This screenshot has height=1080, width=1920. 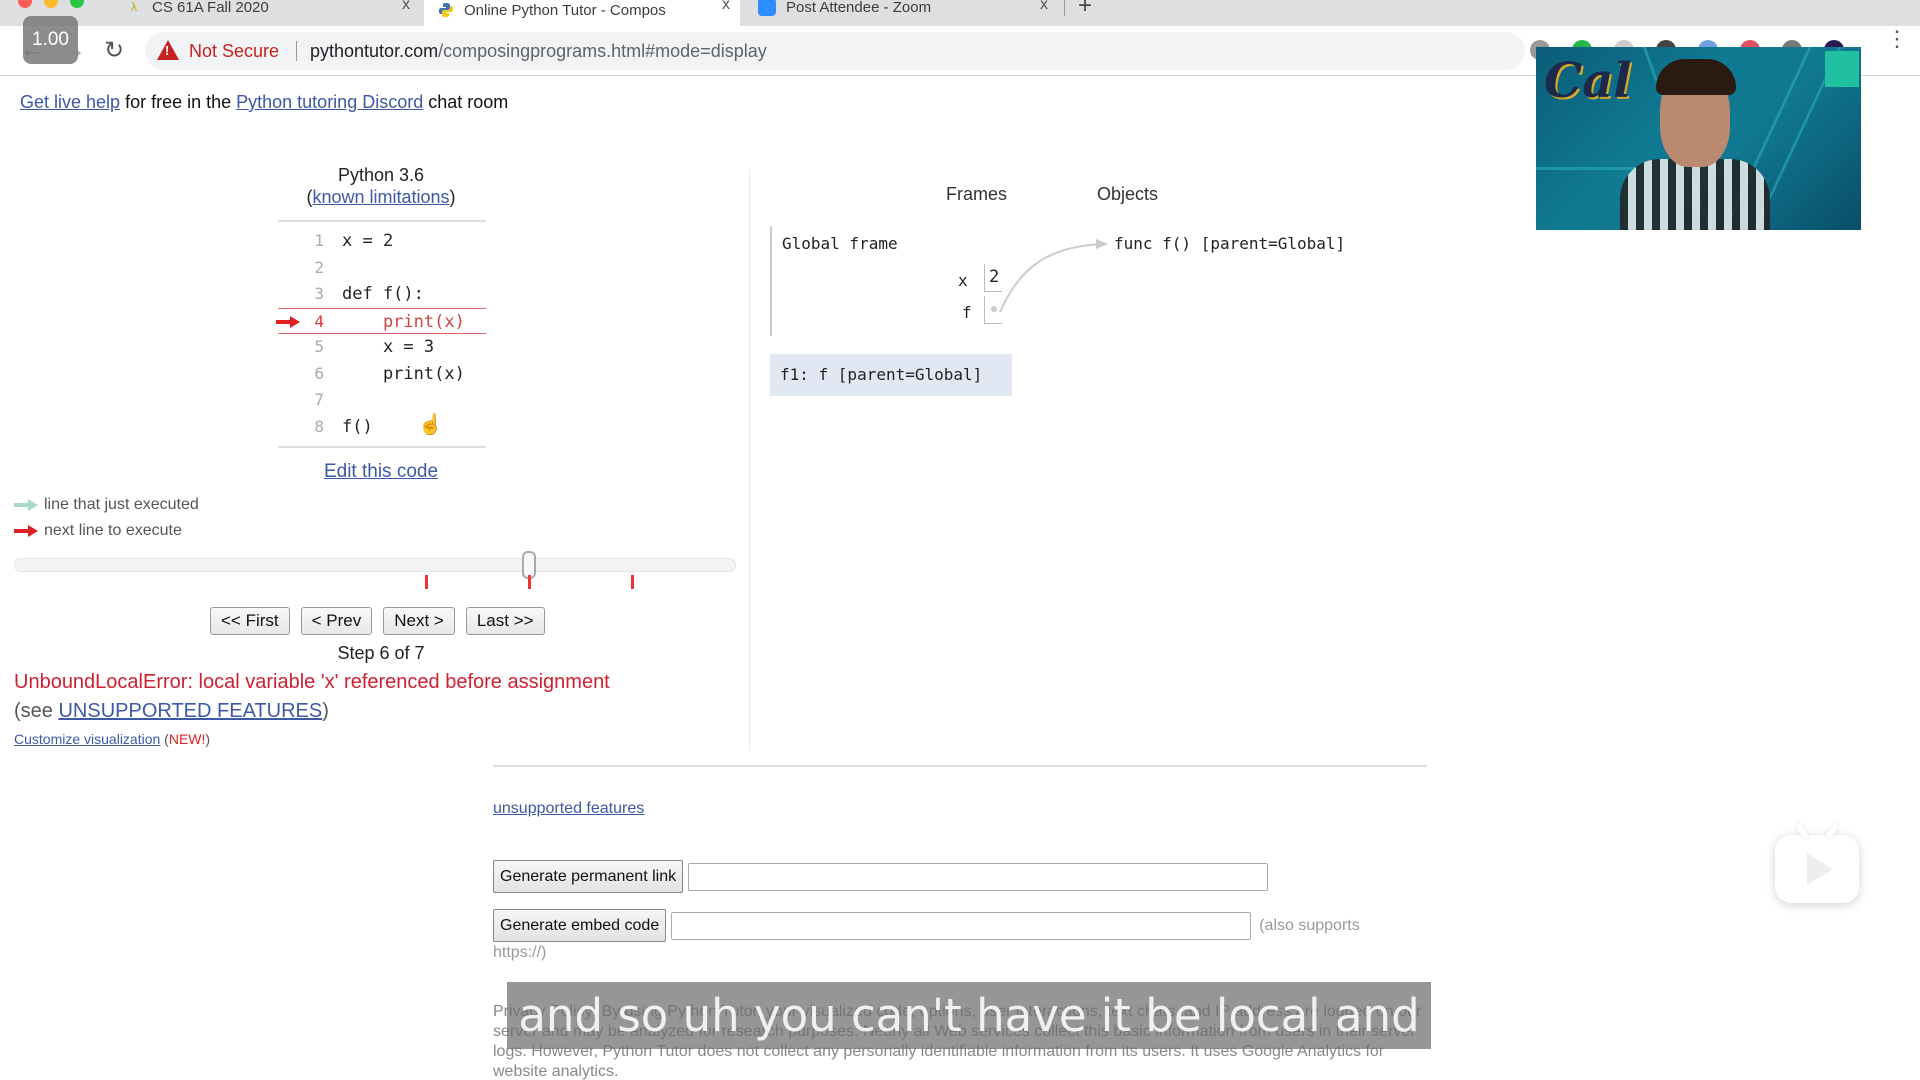 I want to click on video-player-button, so click(x=1817, y=862).